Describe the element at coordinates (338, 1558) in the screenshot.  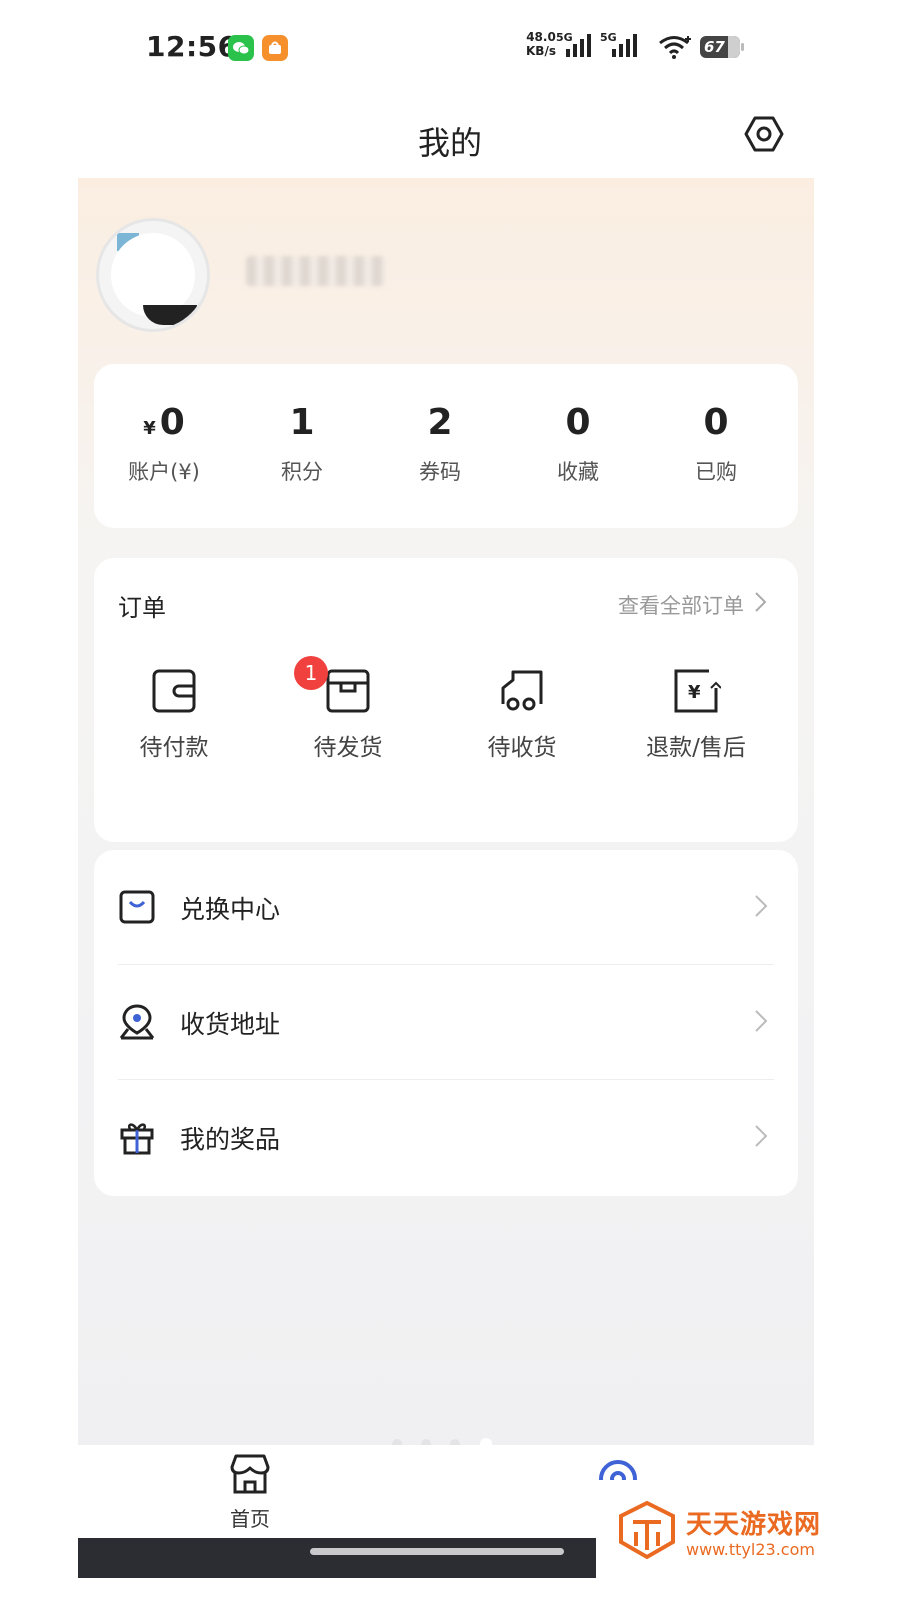
I see `gesture-bar` at that location.